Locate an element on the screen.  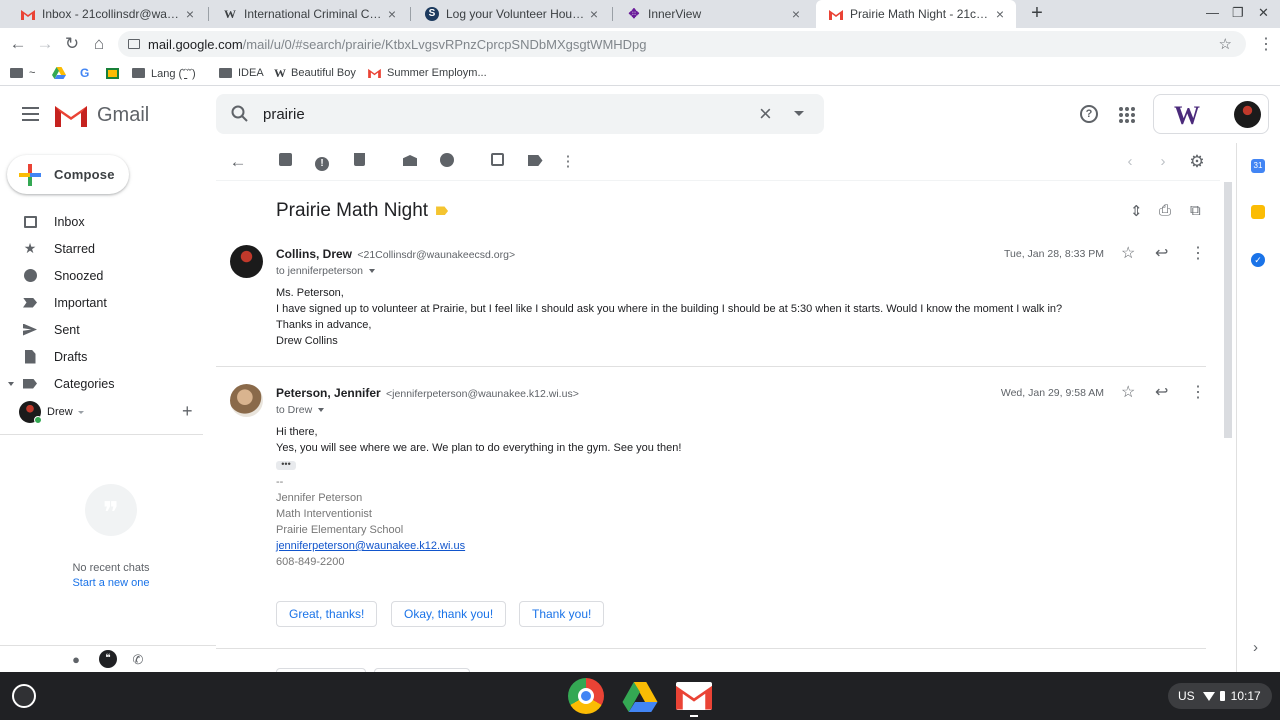
tab-volunteer: S Log your Volunteer Hours | Scho × is located at coordinates (511, 14).